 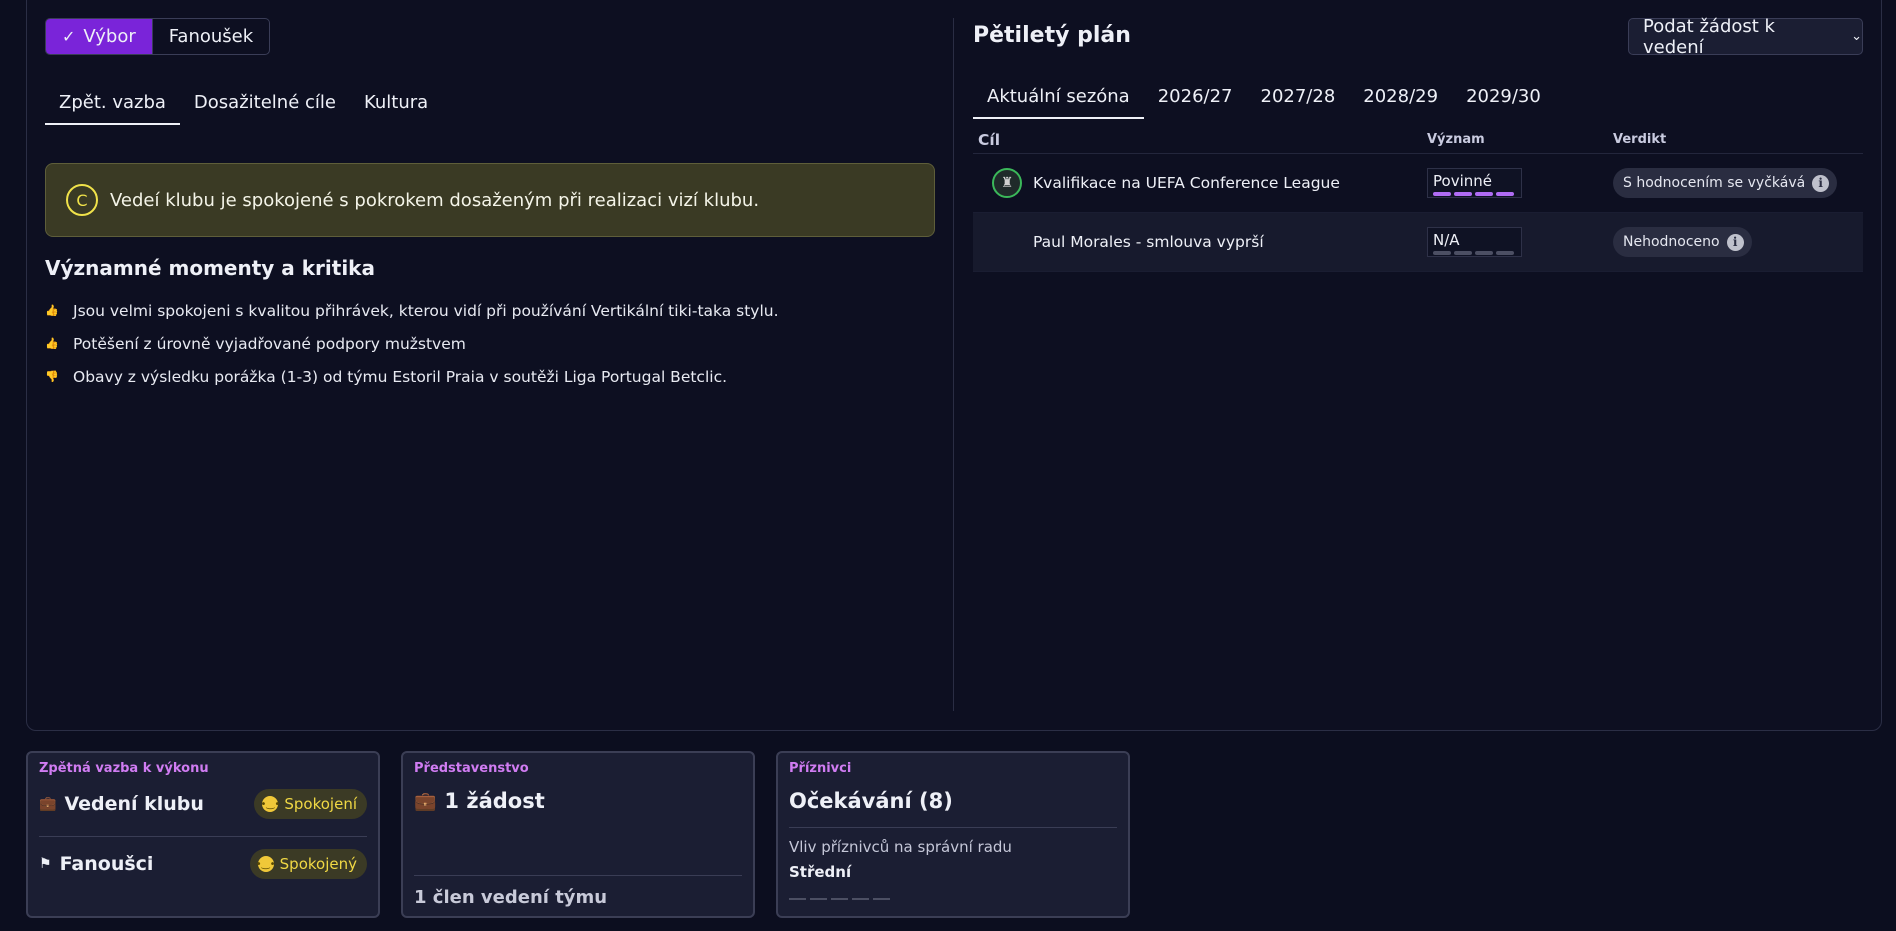 What do you see at coordinates (1714, 183) in the screenshot?
I see `verdict-text: S hodnocením se vyčkává` at bounding box center [1714, 183].